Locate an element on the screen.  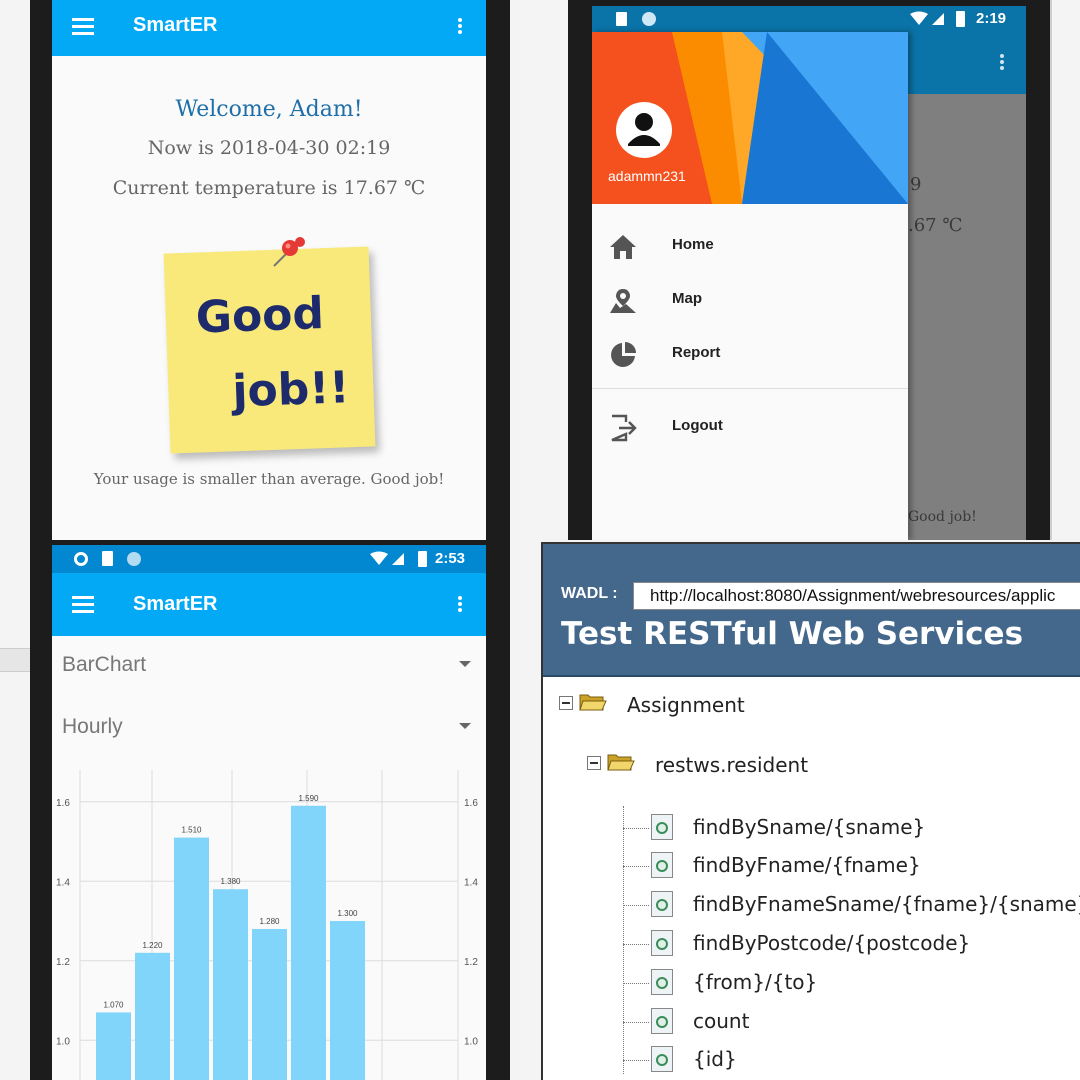
drawer-item-label: Logout is located at coordinates (697, 425).